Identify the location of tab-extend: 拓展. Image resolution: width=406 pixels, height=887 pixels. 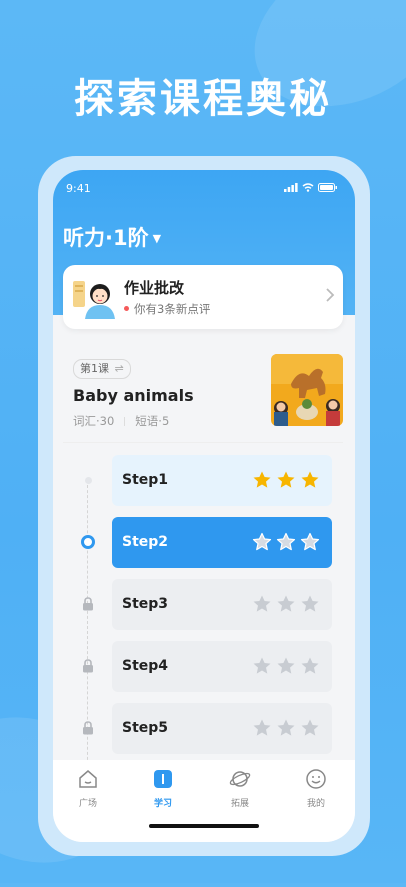
(240, 788).